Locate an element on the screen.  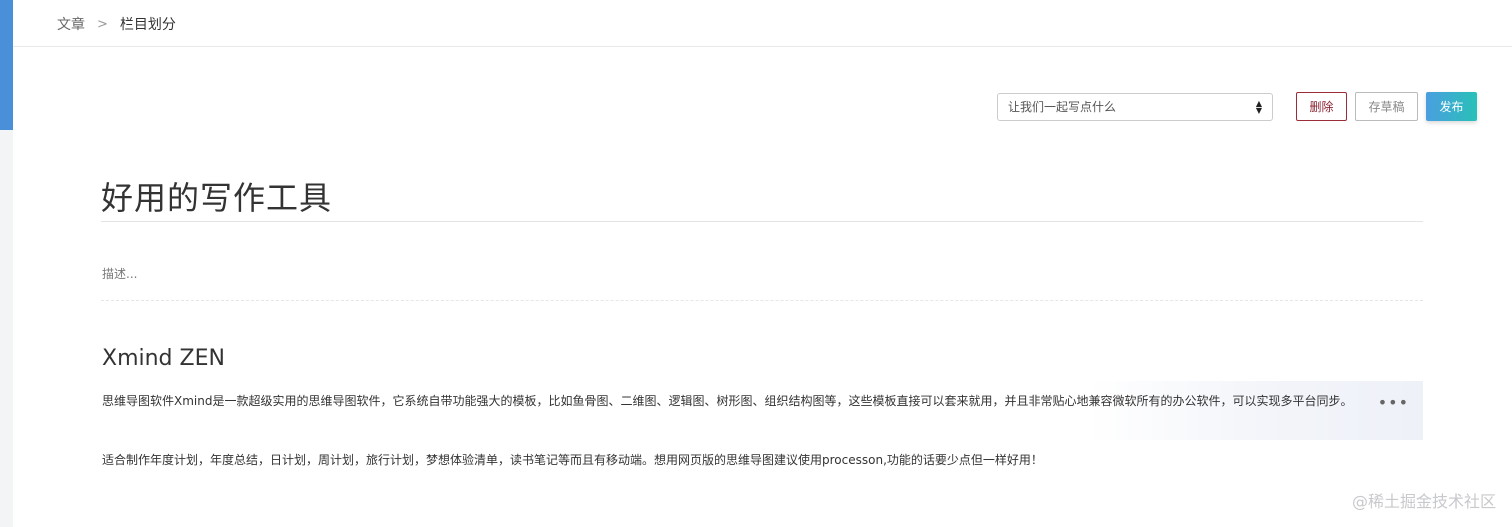
content-heading: Xmind ZEN is located at coordinates (163, 358).